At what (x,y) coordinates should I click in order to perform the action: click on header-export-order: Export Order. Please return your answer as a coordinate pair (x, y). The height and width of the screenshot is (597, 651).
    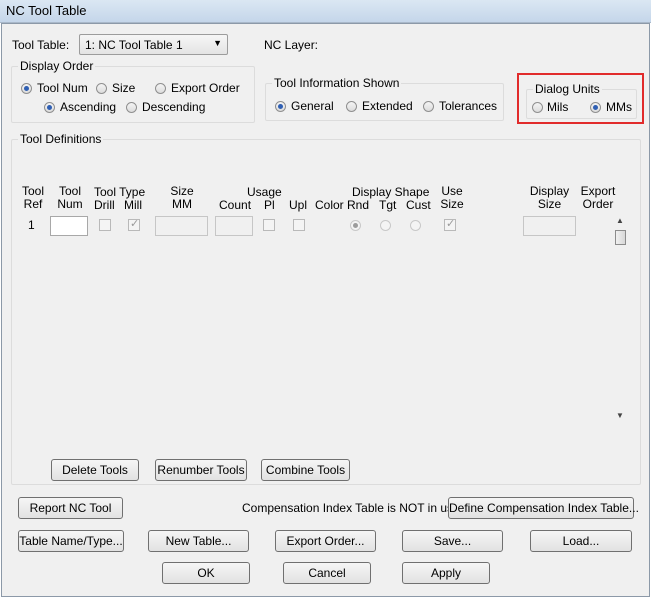
    Looking at the image, I should click on (598, 198).